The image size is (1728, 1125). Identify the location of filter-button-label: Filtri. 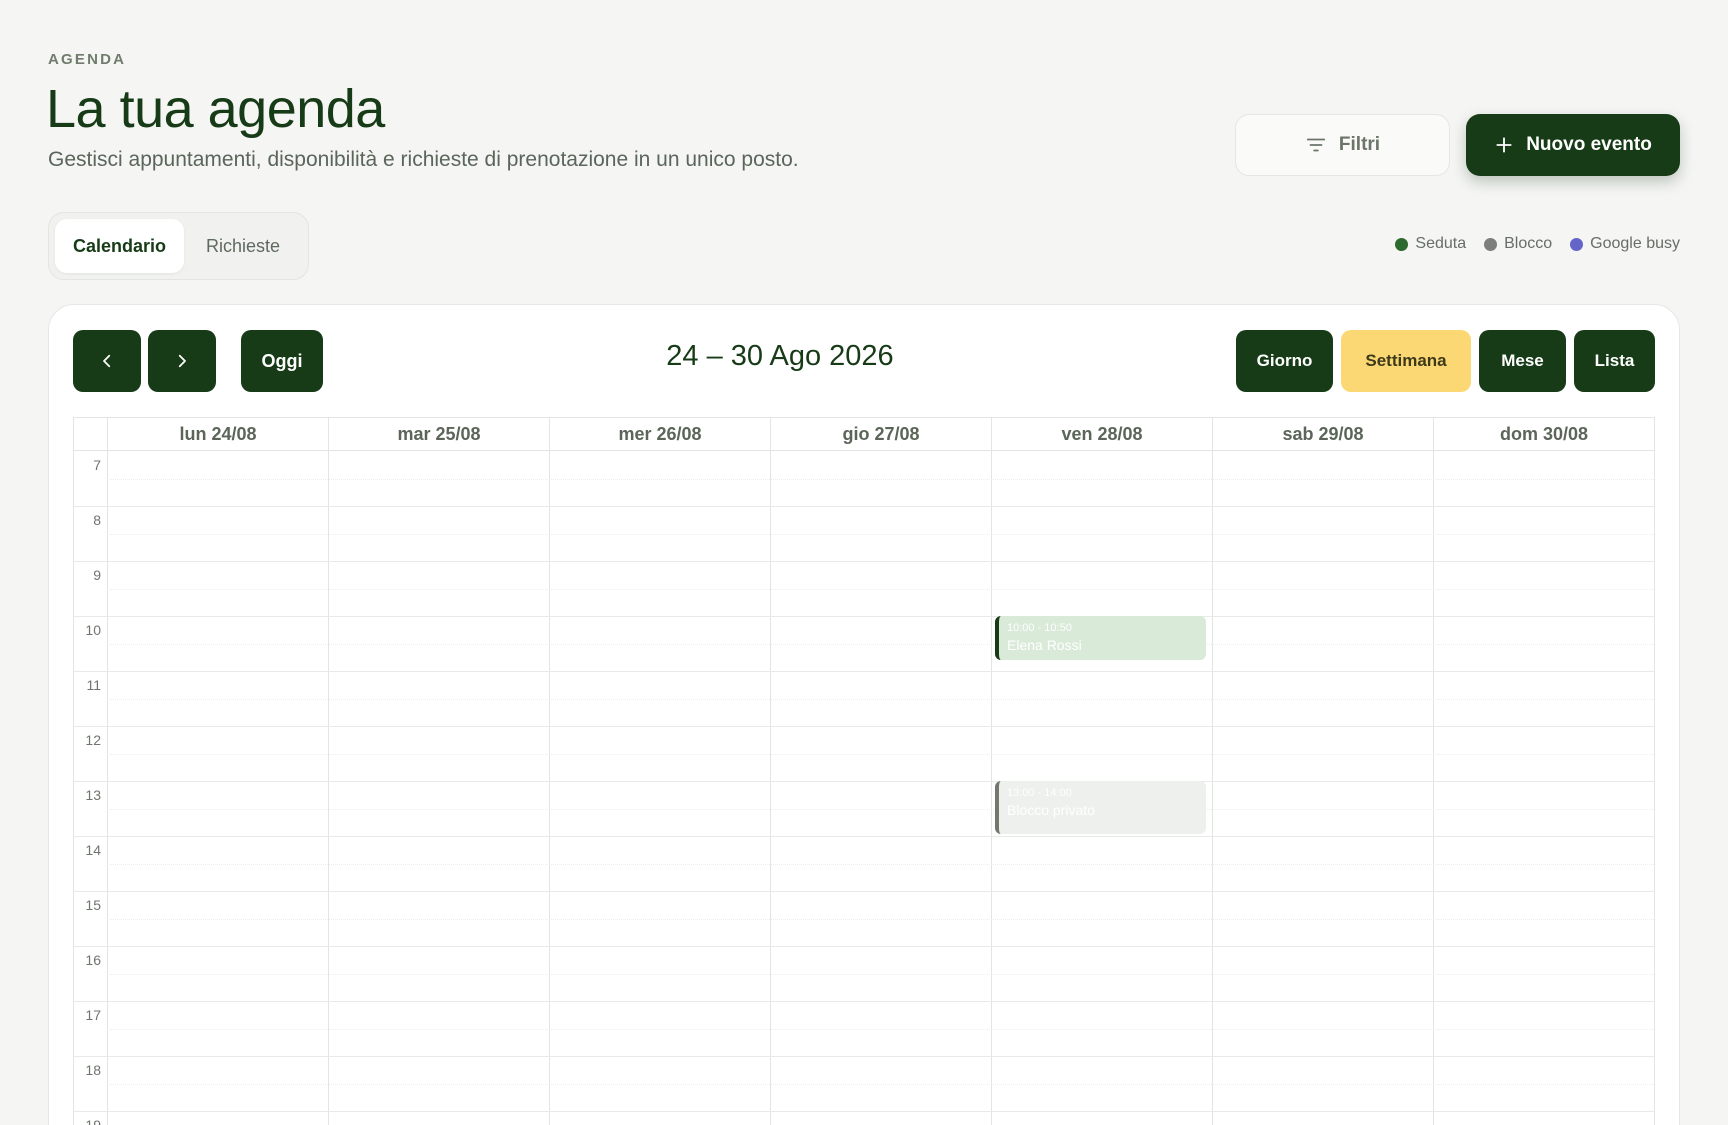
(1359, 144).